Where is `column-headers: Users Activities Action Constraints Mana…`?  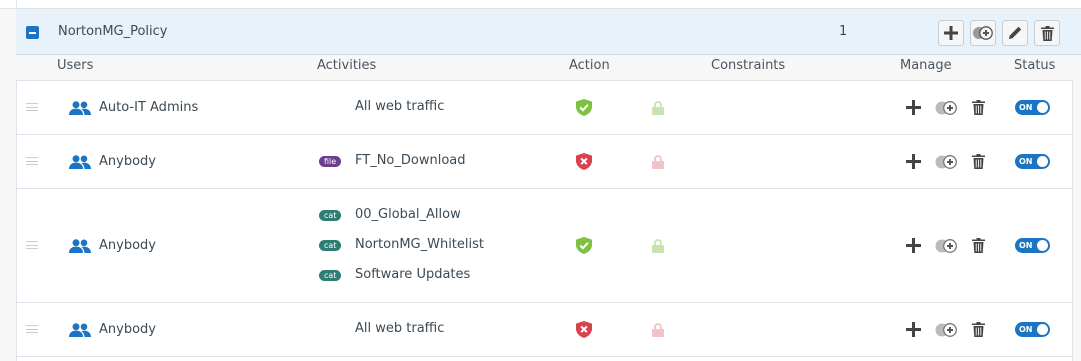
column-headers: Users Activities Action Constraints Mana… is located at coordinates (548, 68).